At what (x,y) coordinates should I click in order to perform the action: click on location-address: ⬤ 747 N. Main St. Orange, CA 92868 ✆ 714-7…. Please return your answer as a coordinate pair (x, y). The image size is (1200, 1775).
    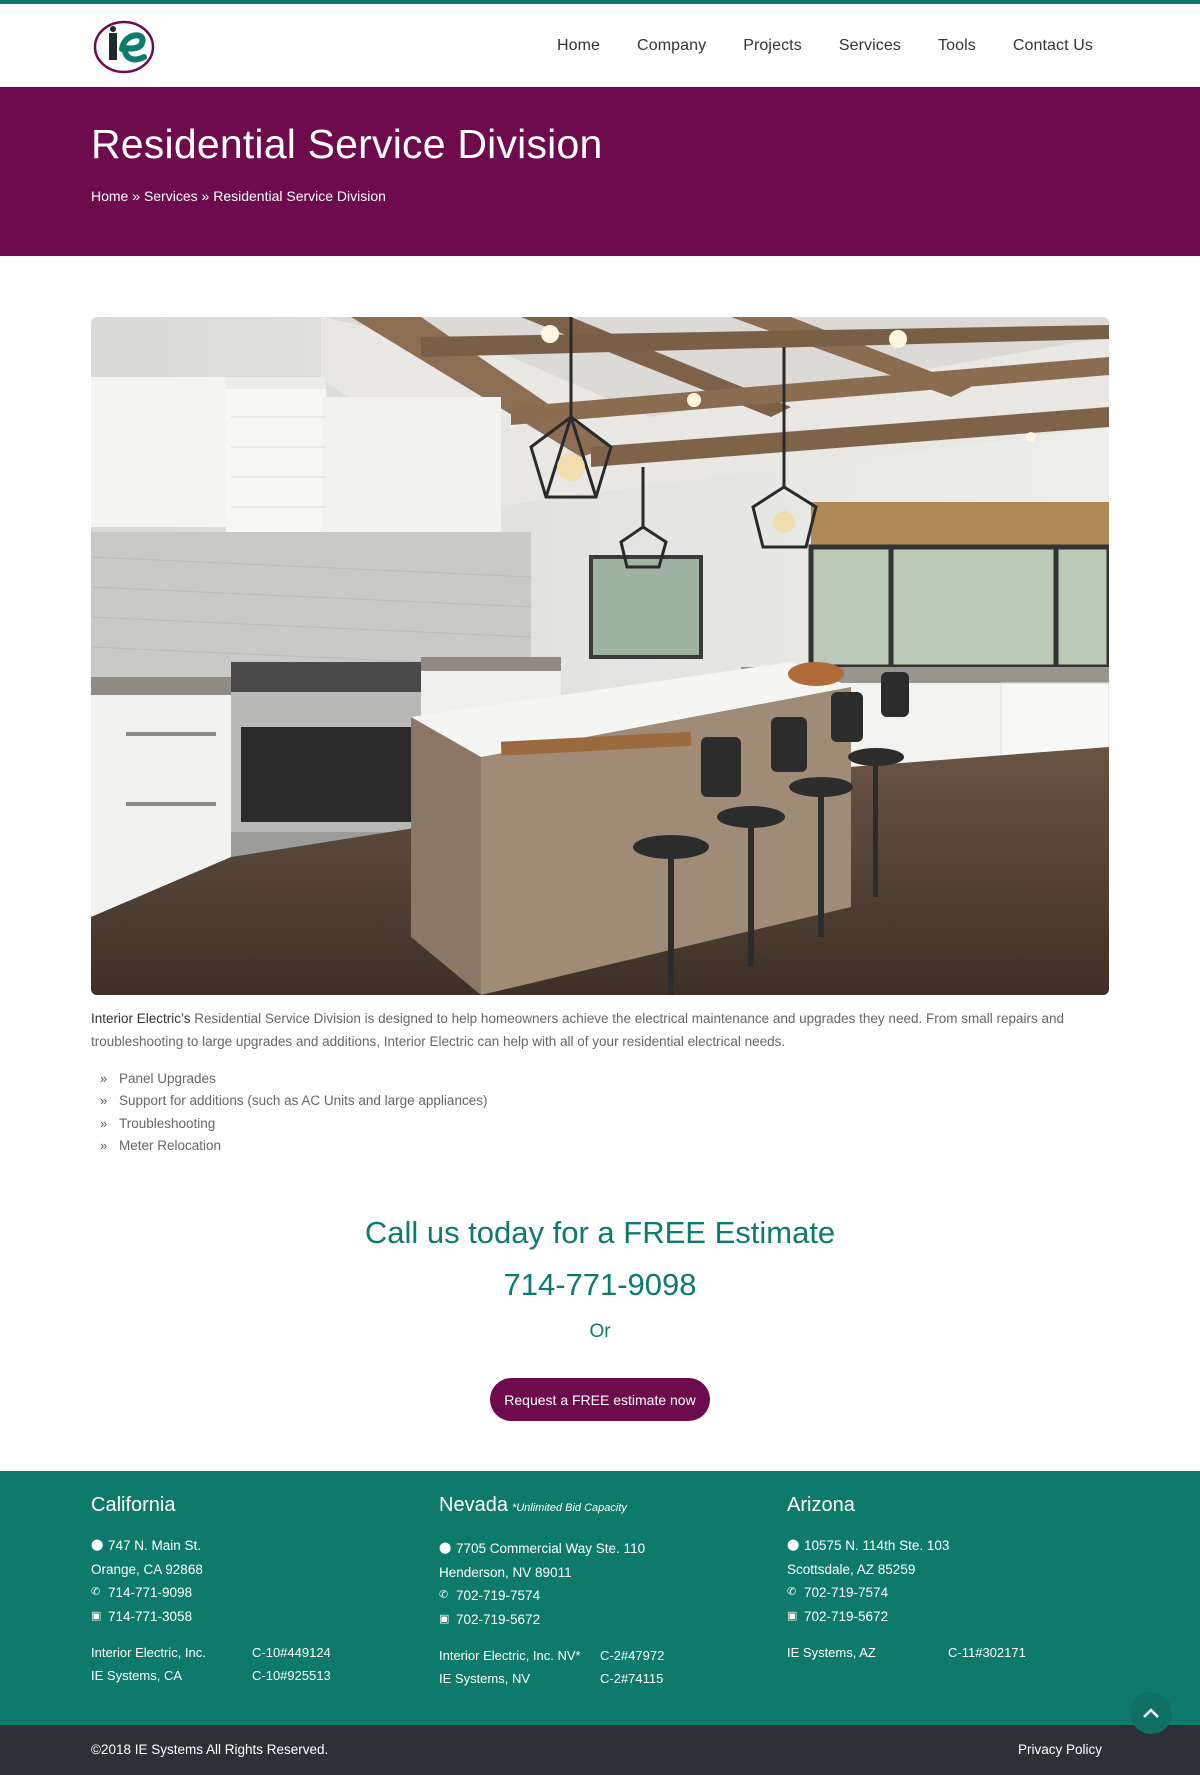
    Looking at the image, I should click on (147, 1581).